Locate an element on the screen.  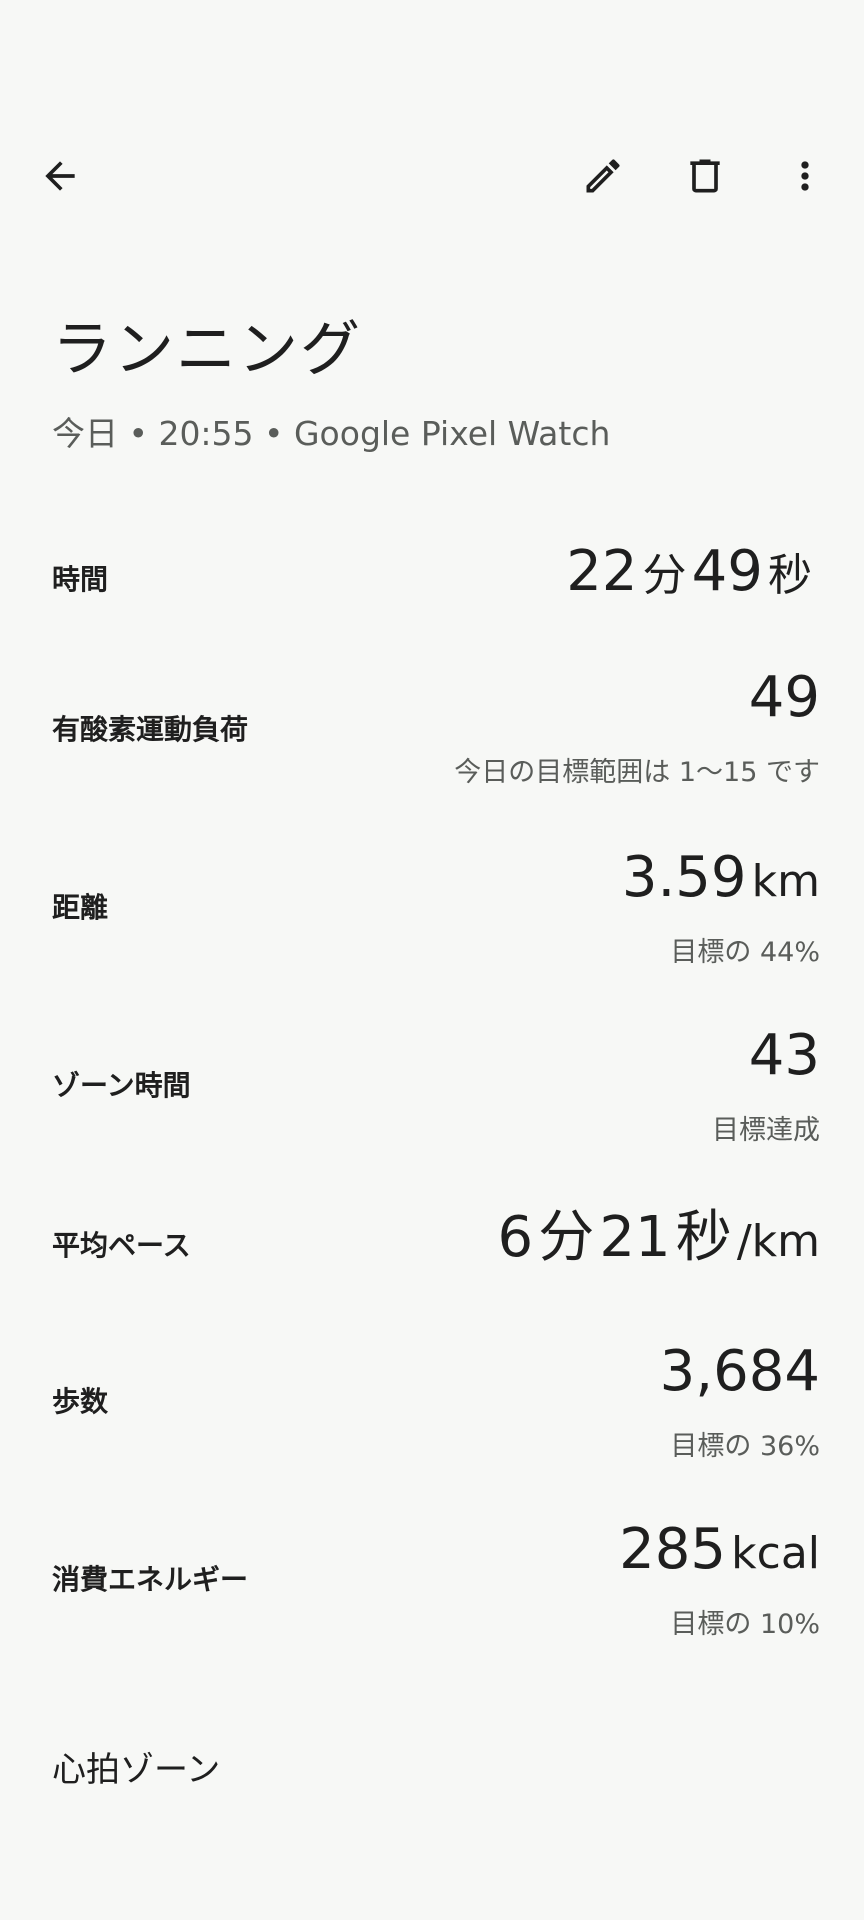
page-title: ランニング is located at coordinates (207, 350).